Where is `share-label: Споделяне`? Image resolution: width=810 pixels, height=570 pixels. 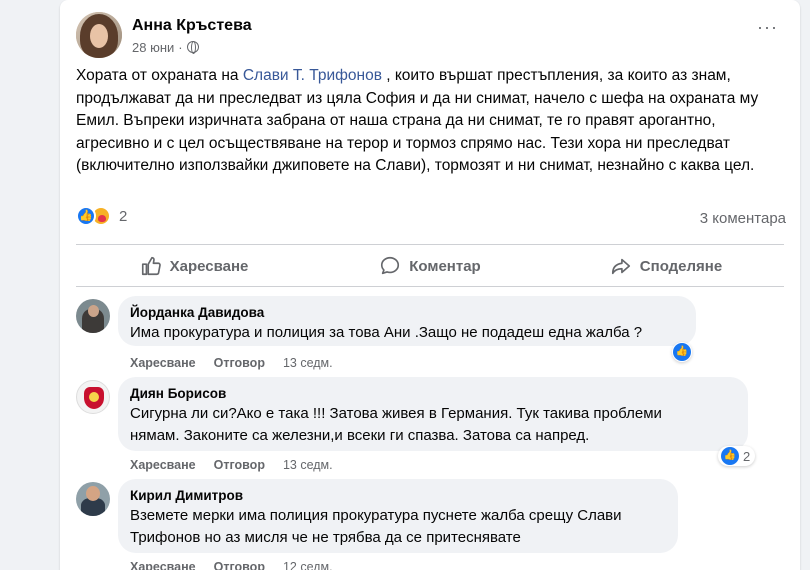
share-label: Споделяне is located at coordinates (681, 266).